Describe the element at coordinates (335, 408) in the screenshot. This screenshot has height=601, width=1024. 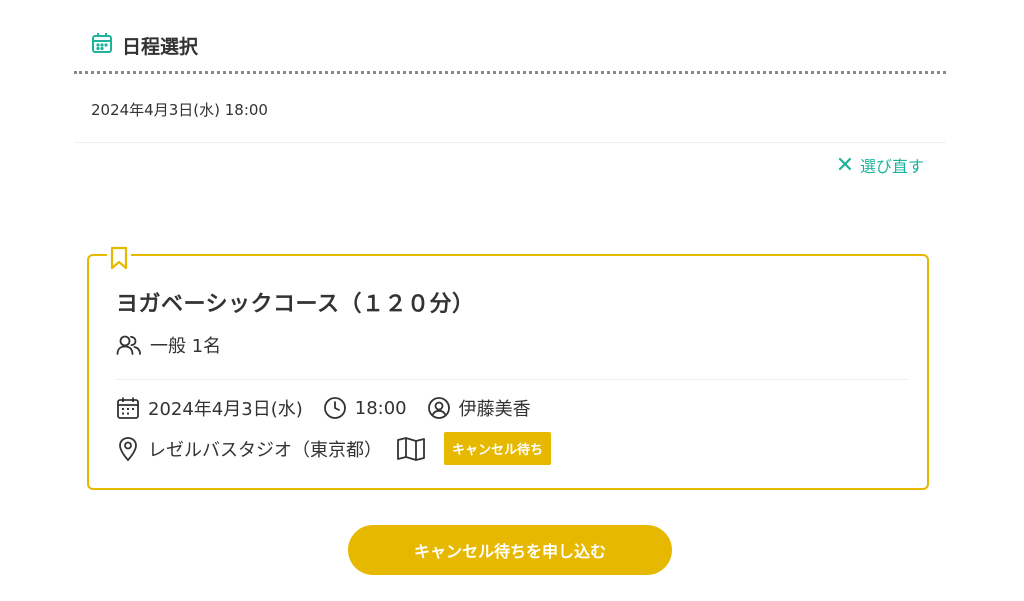
I see `clock-icon` at that location.